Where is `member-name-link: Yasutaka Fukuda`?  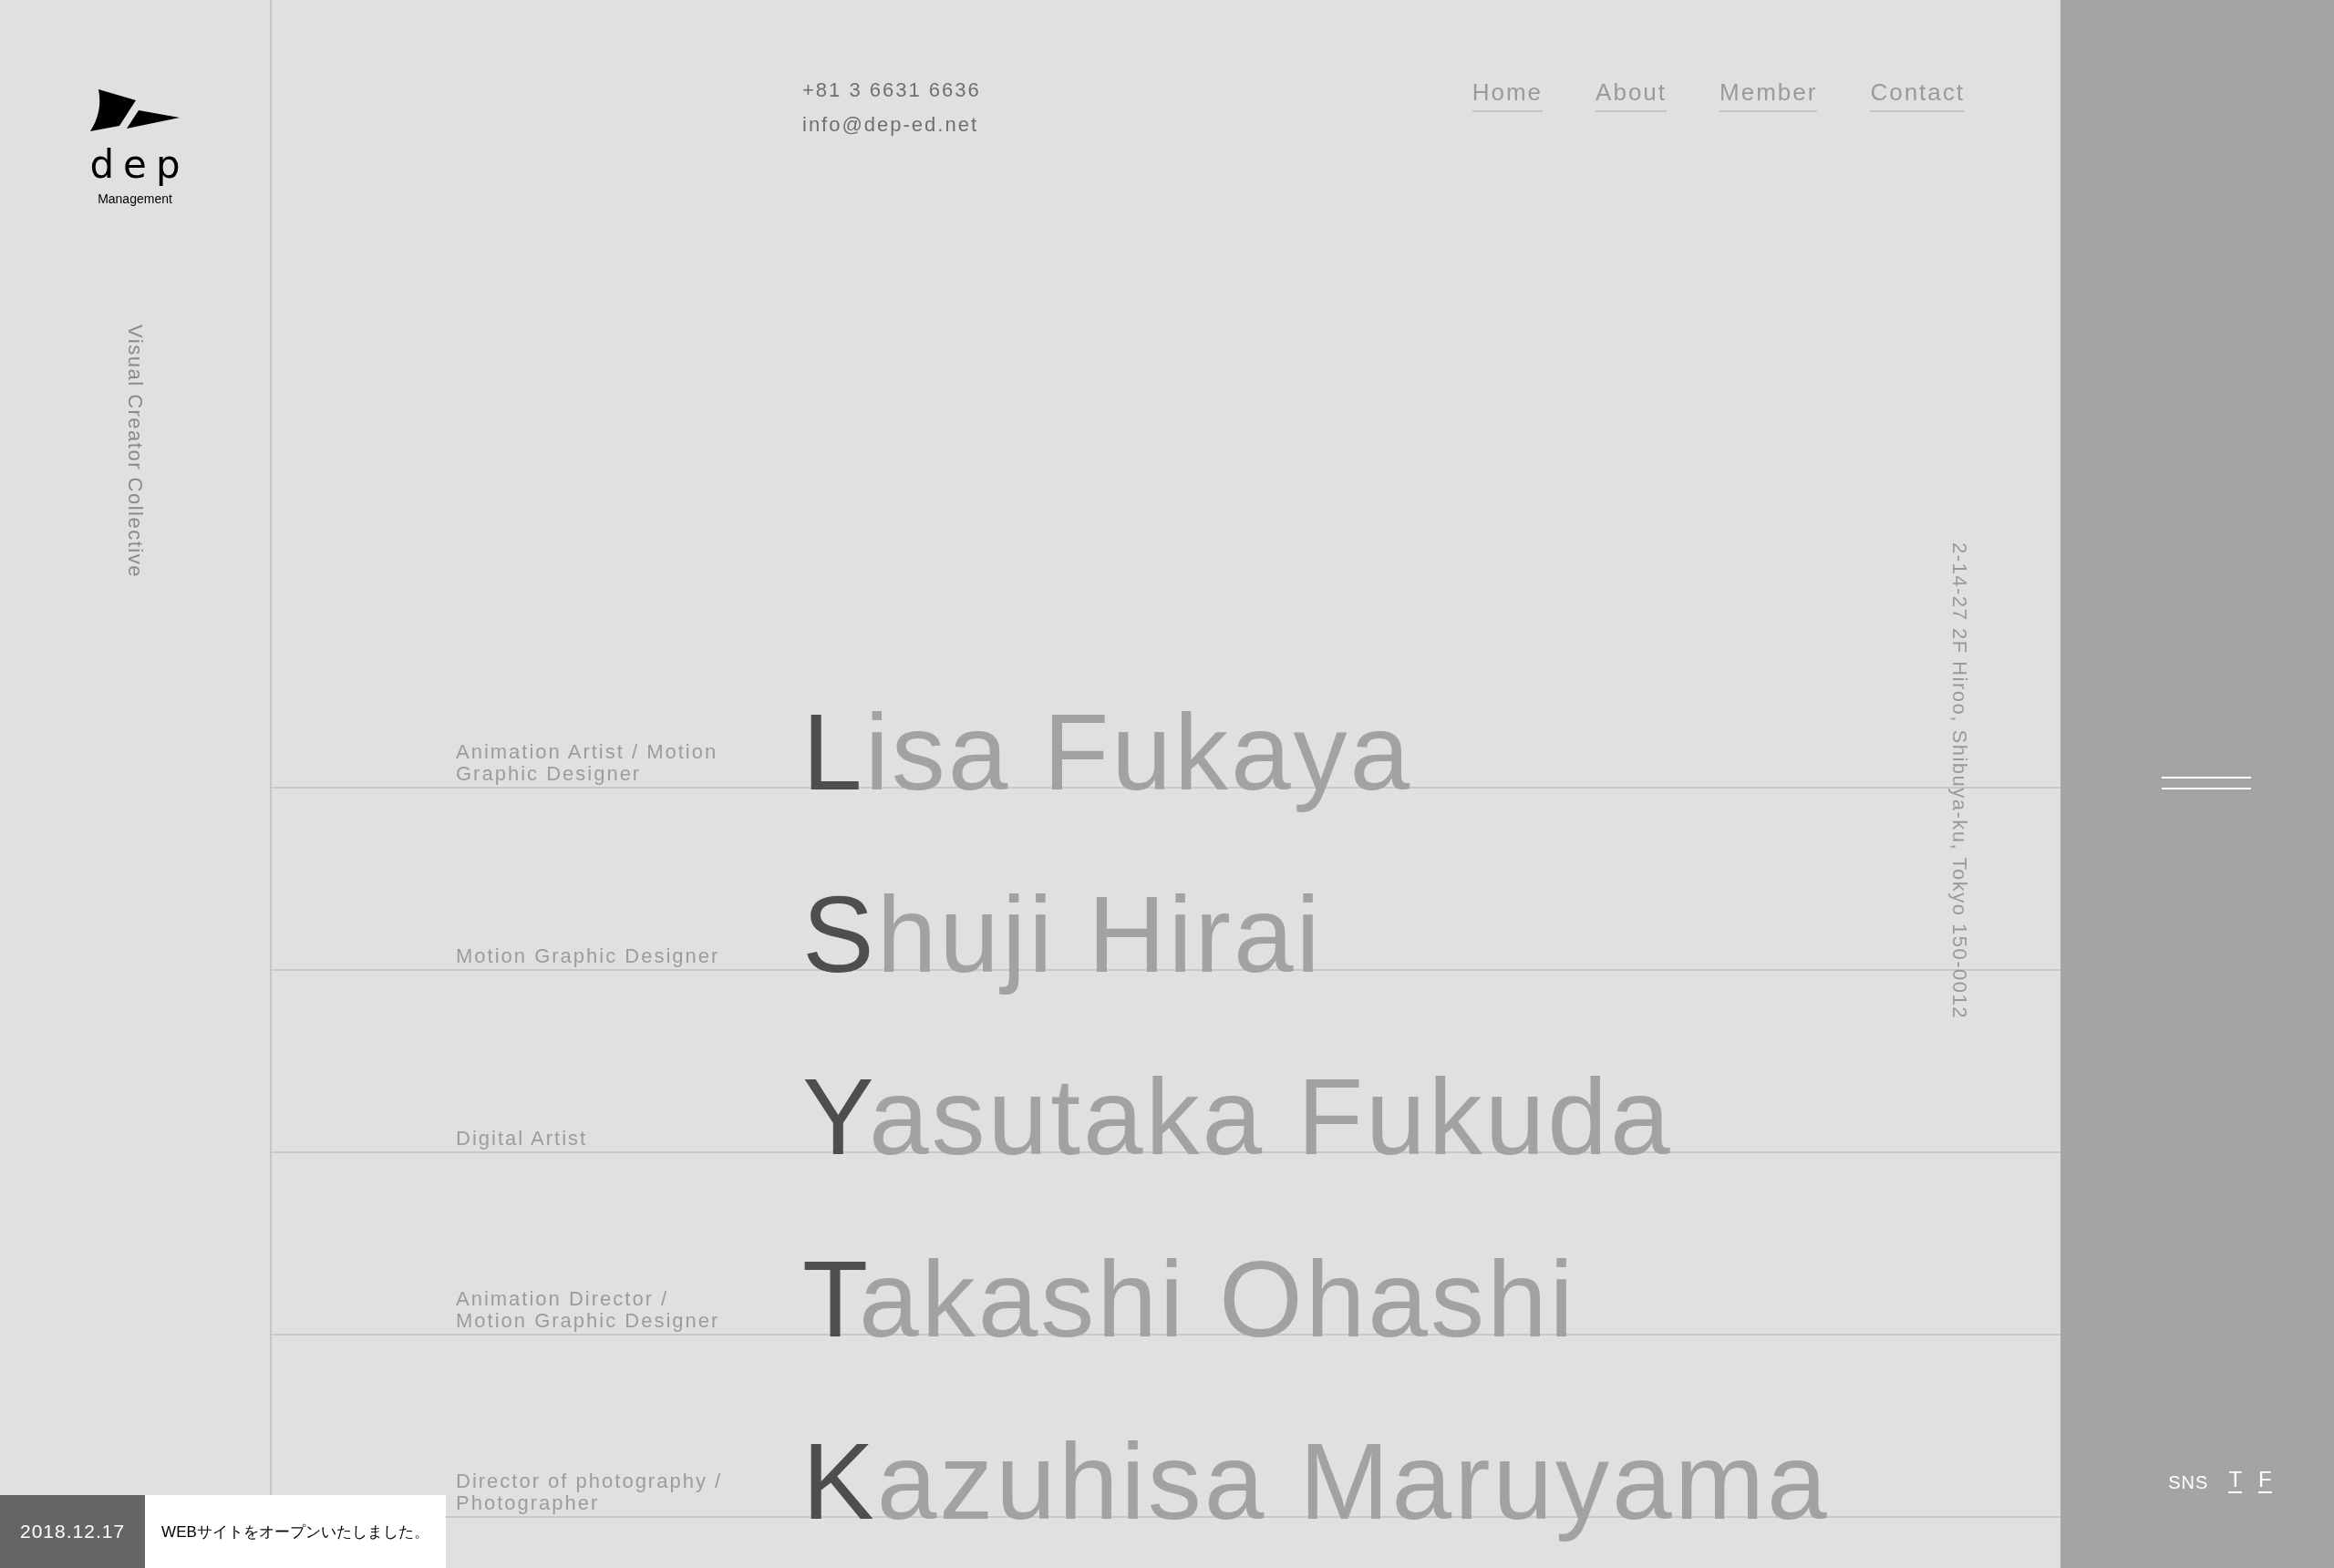
member-name-link: Yasutaka Fukuda is located at coordinates (1237, 1116).